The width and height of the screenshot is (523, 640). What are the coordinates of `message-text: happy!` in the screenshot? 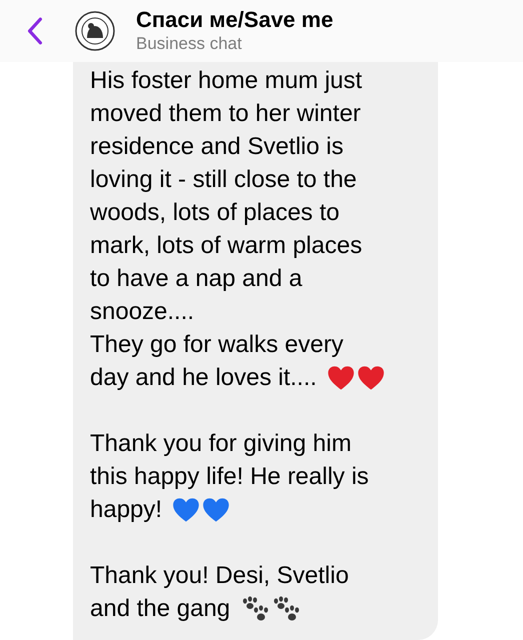 It's located at (126, 510).